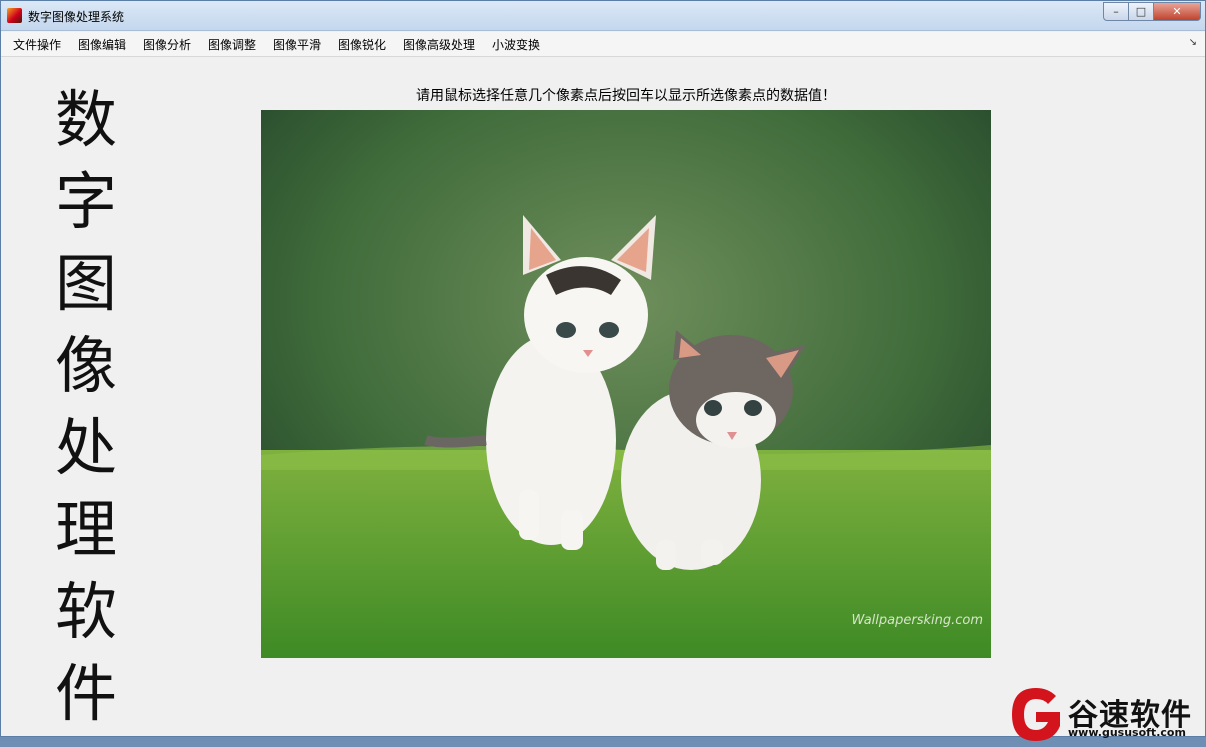 Image resolution: width=1206 pixels, height=747 pixels. Describe the element at coordinates (1107, 714) in the screenshot. I see `brand-logo: 谷速软件 www.gususoft.com` at that location.